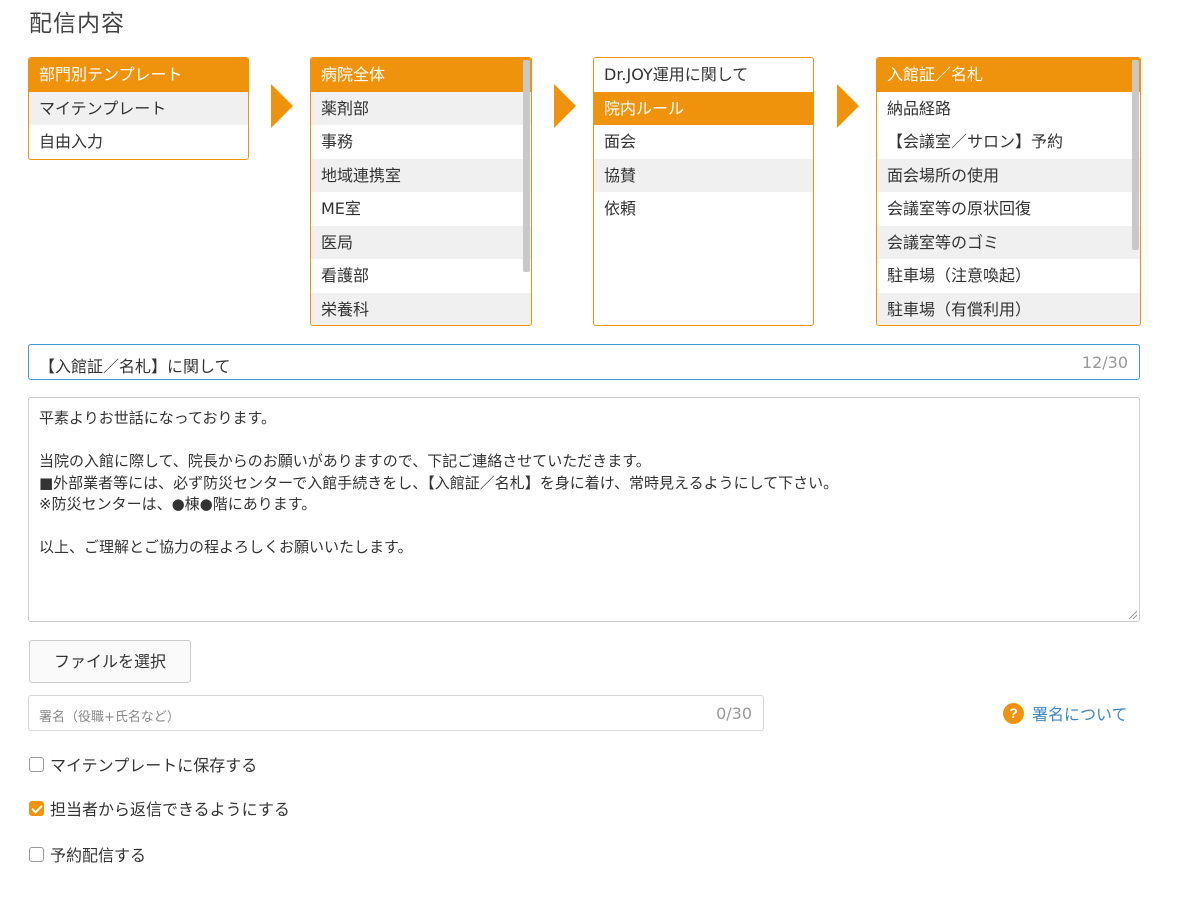 The image size is (1200, 904). What do you see at coordinates (1008, 308) in the screenshot?
I see `template-item: 駐車場（有償利用）` at bounding box center [1008, 308].